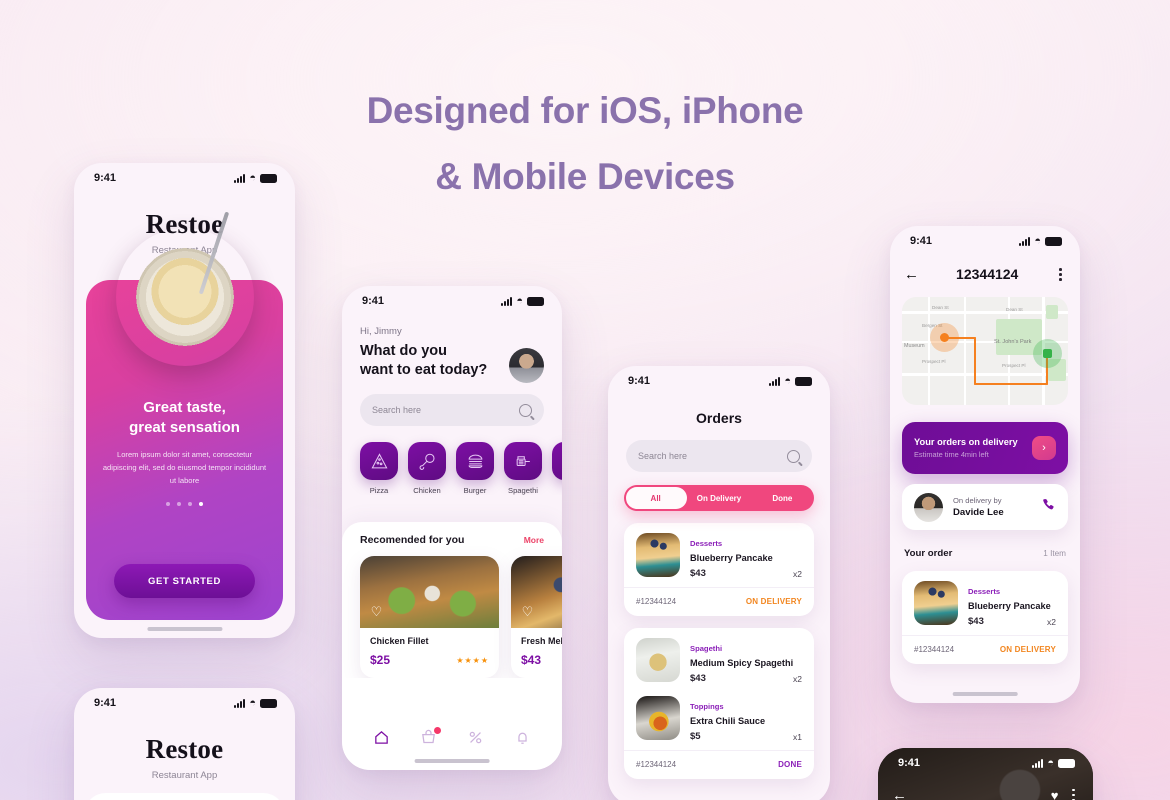 This screenshot has width=1170, height=800. Describe the element at coordinates (522, 740) in the screenshot. I see `nav-bell-icon` at that location.